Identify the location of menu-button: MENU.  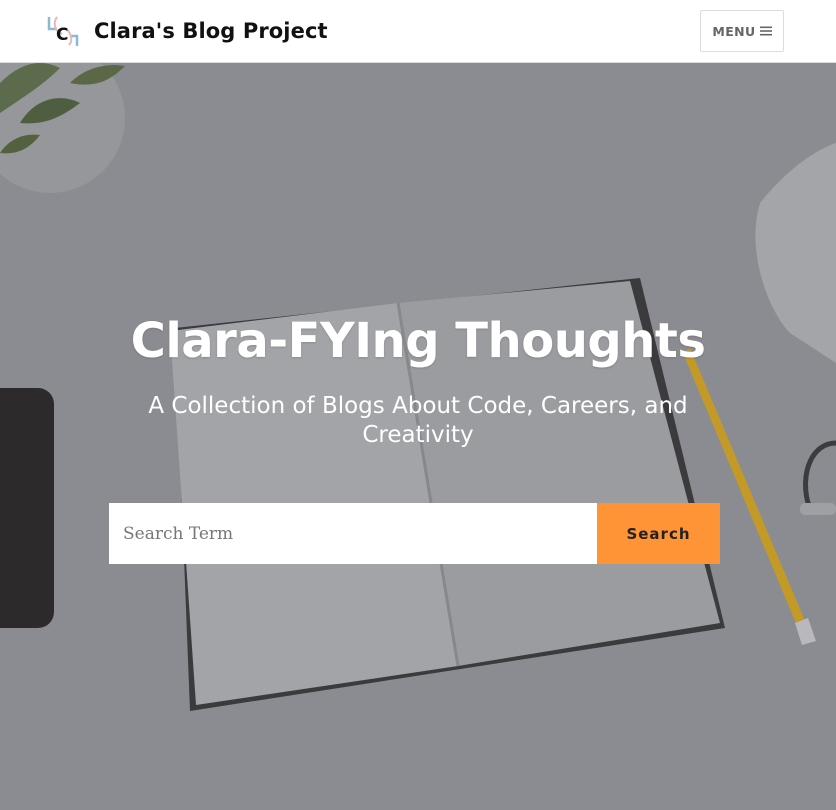
(742, 31).